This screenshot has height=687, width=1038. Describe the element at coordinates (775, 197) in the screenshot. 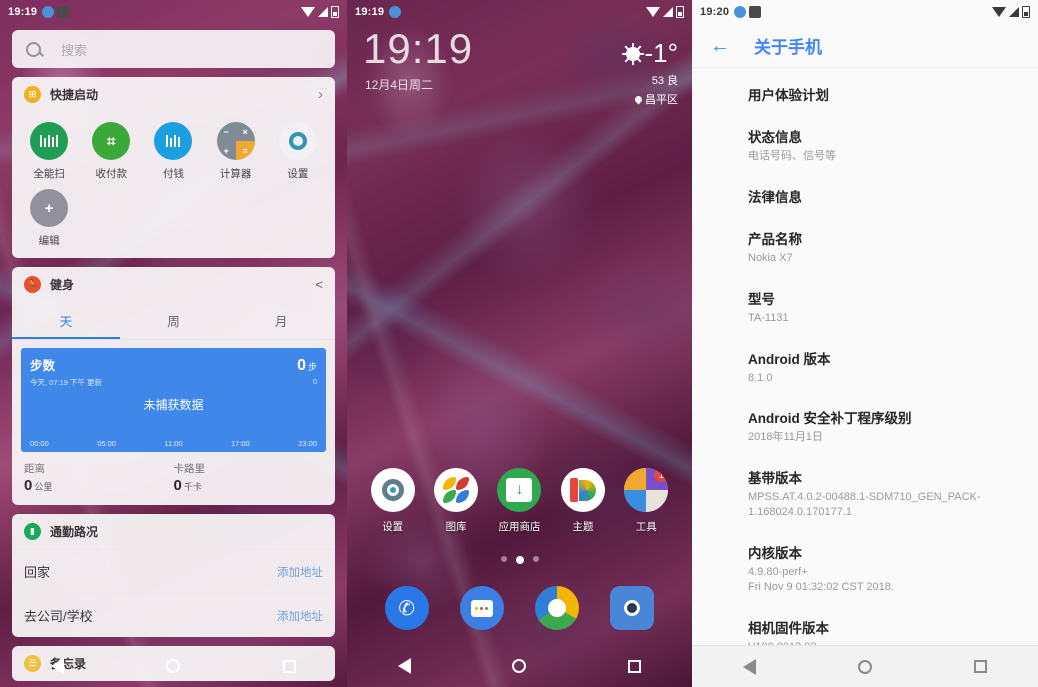

I see `list-item-title: 法律信息` at that location.